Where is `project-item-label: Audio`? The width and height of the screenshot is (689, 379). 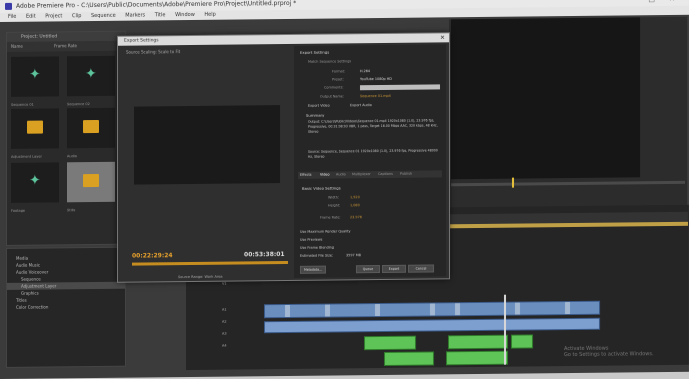
project-item-label: Audio is located at coordinates (72, 156).